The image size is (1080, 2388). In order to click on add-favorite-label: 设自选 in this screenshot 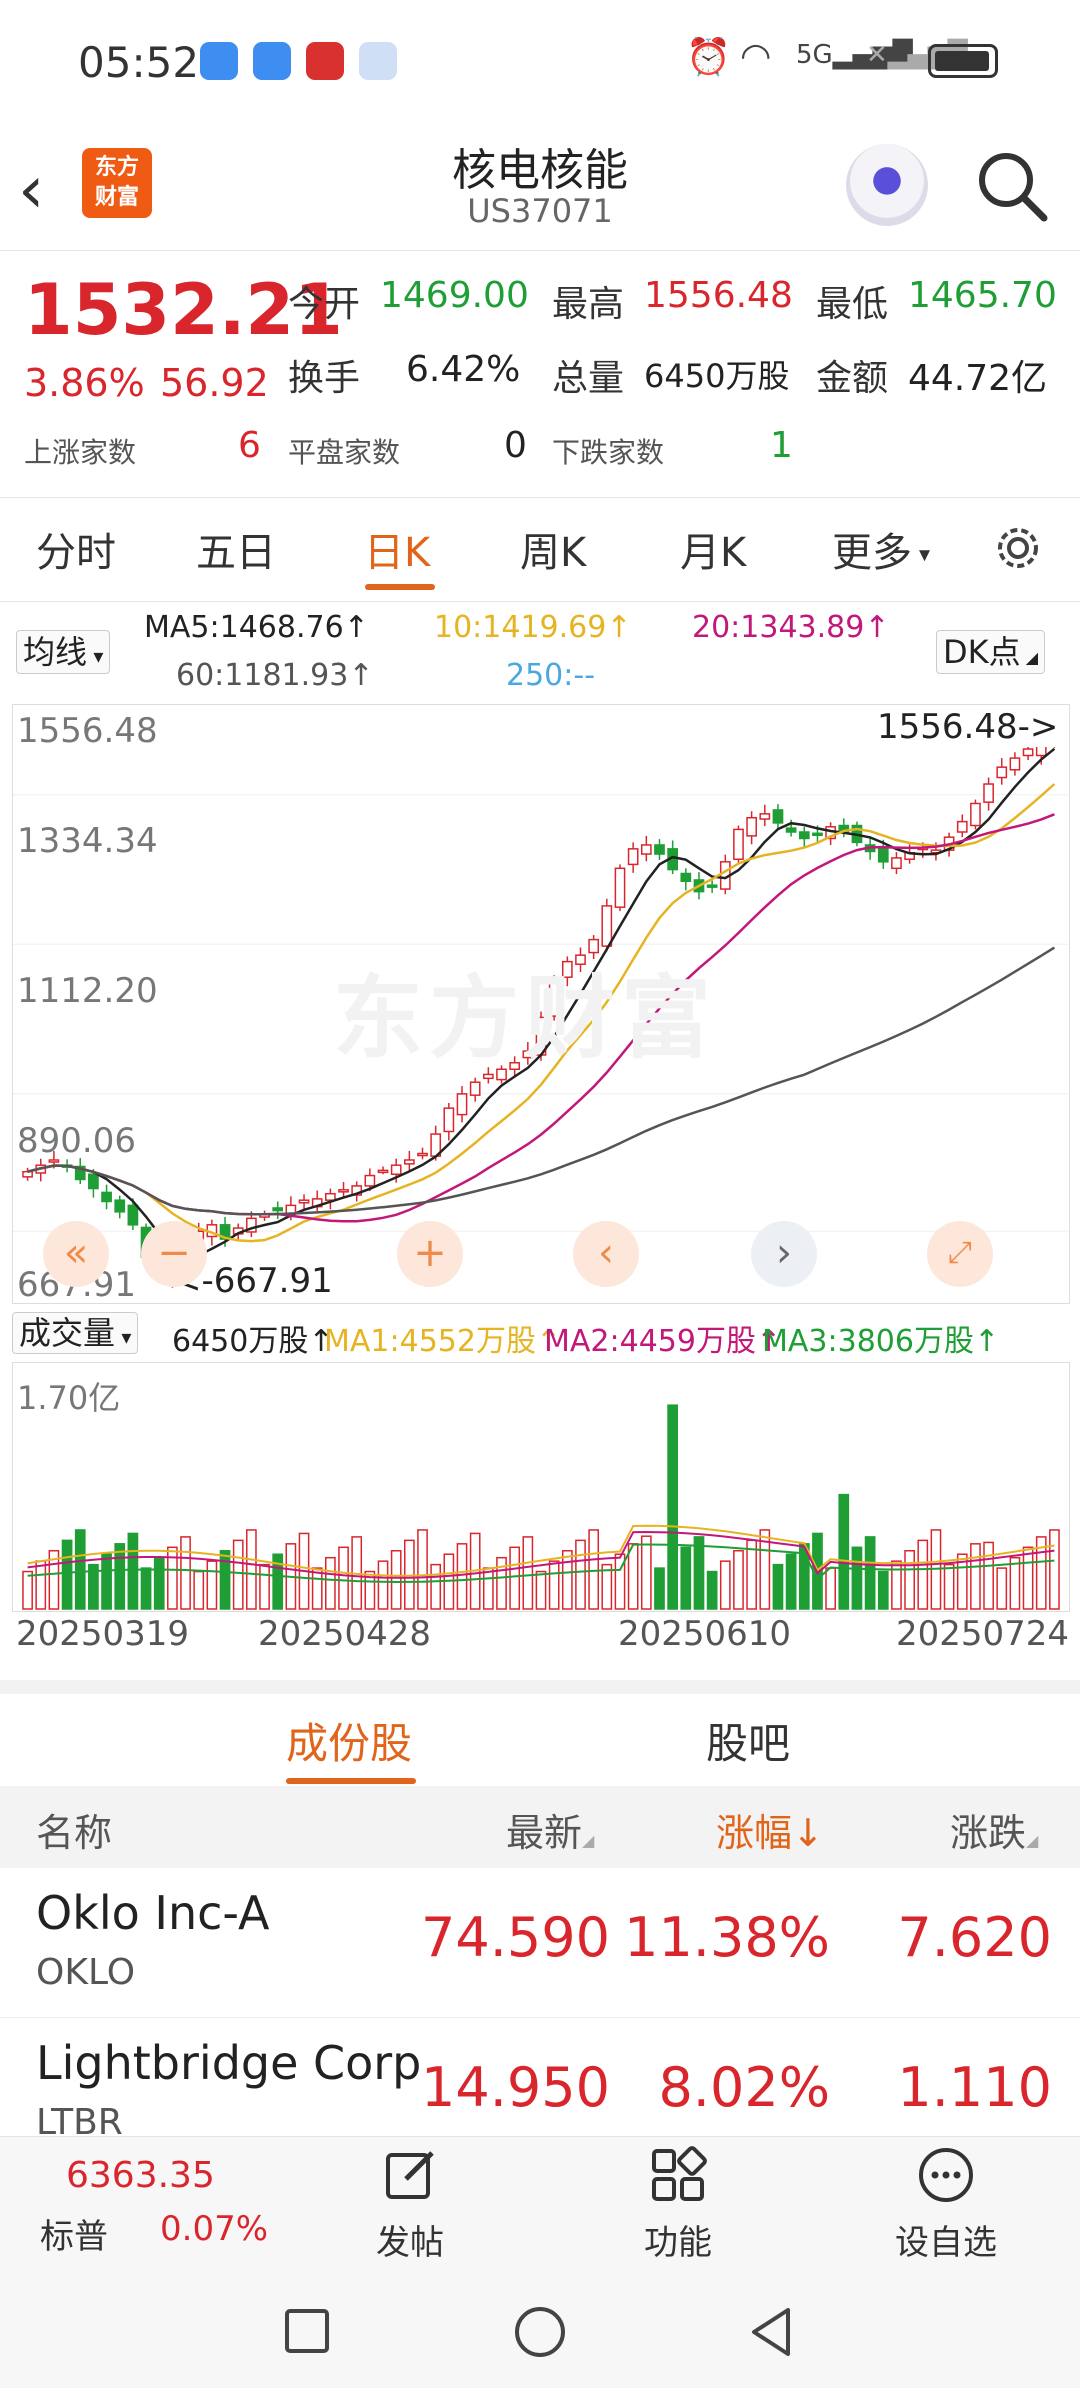, I will do `click(946, 2243)`.